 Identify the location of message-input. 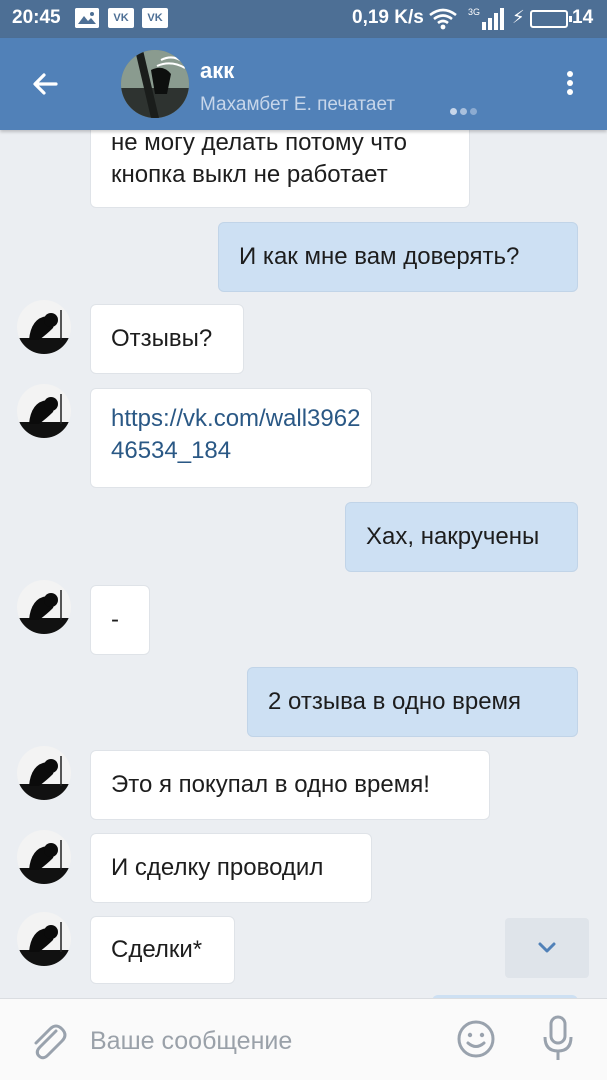
(260, 1041).